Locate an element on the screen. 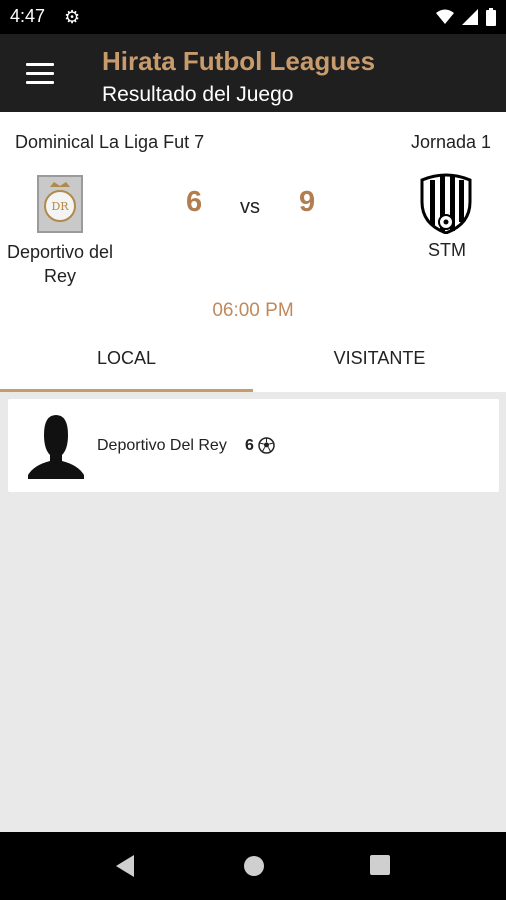  scorer-list-item: Deportivo Del Rey 6 is located at coordinates (253, 445).